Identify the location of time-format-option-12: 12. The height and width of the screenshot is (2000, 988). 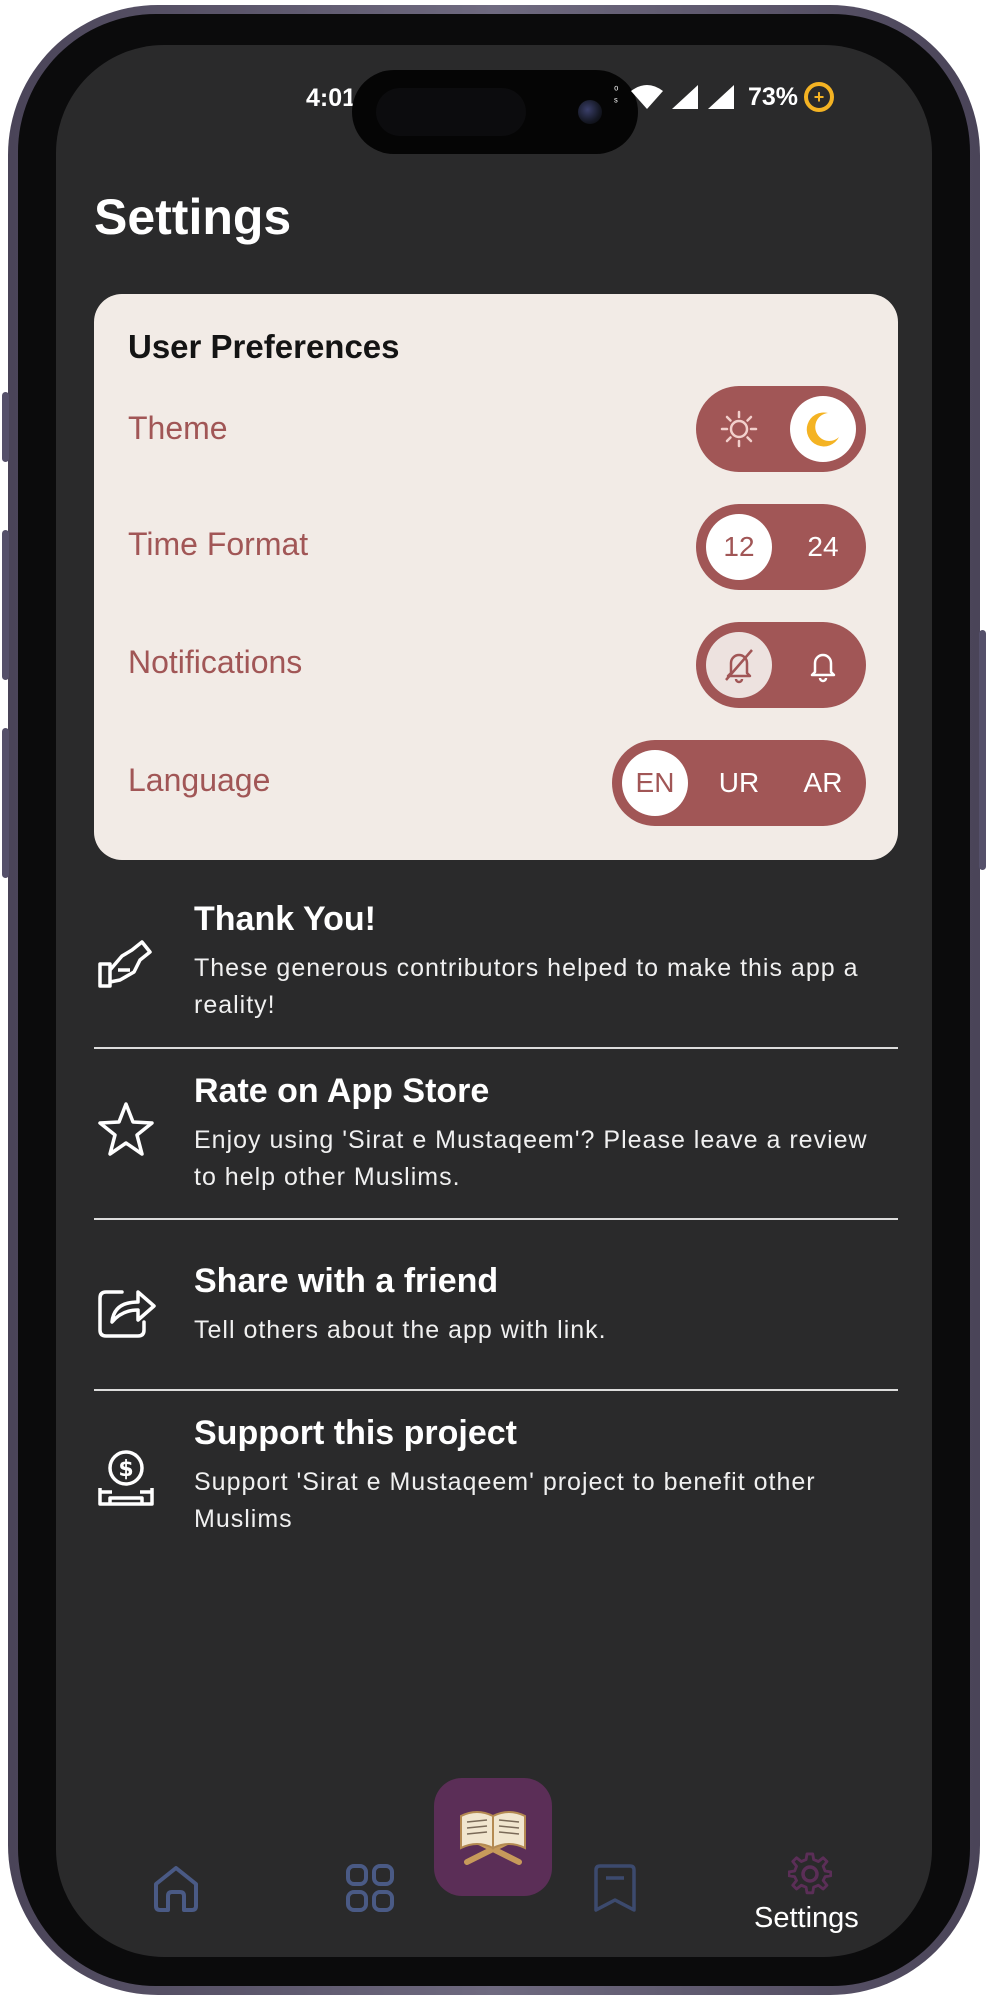
(739, 547).